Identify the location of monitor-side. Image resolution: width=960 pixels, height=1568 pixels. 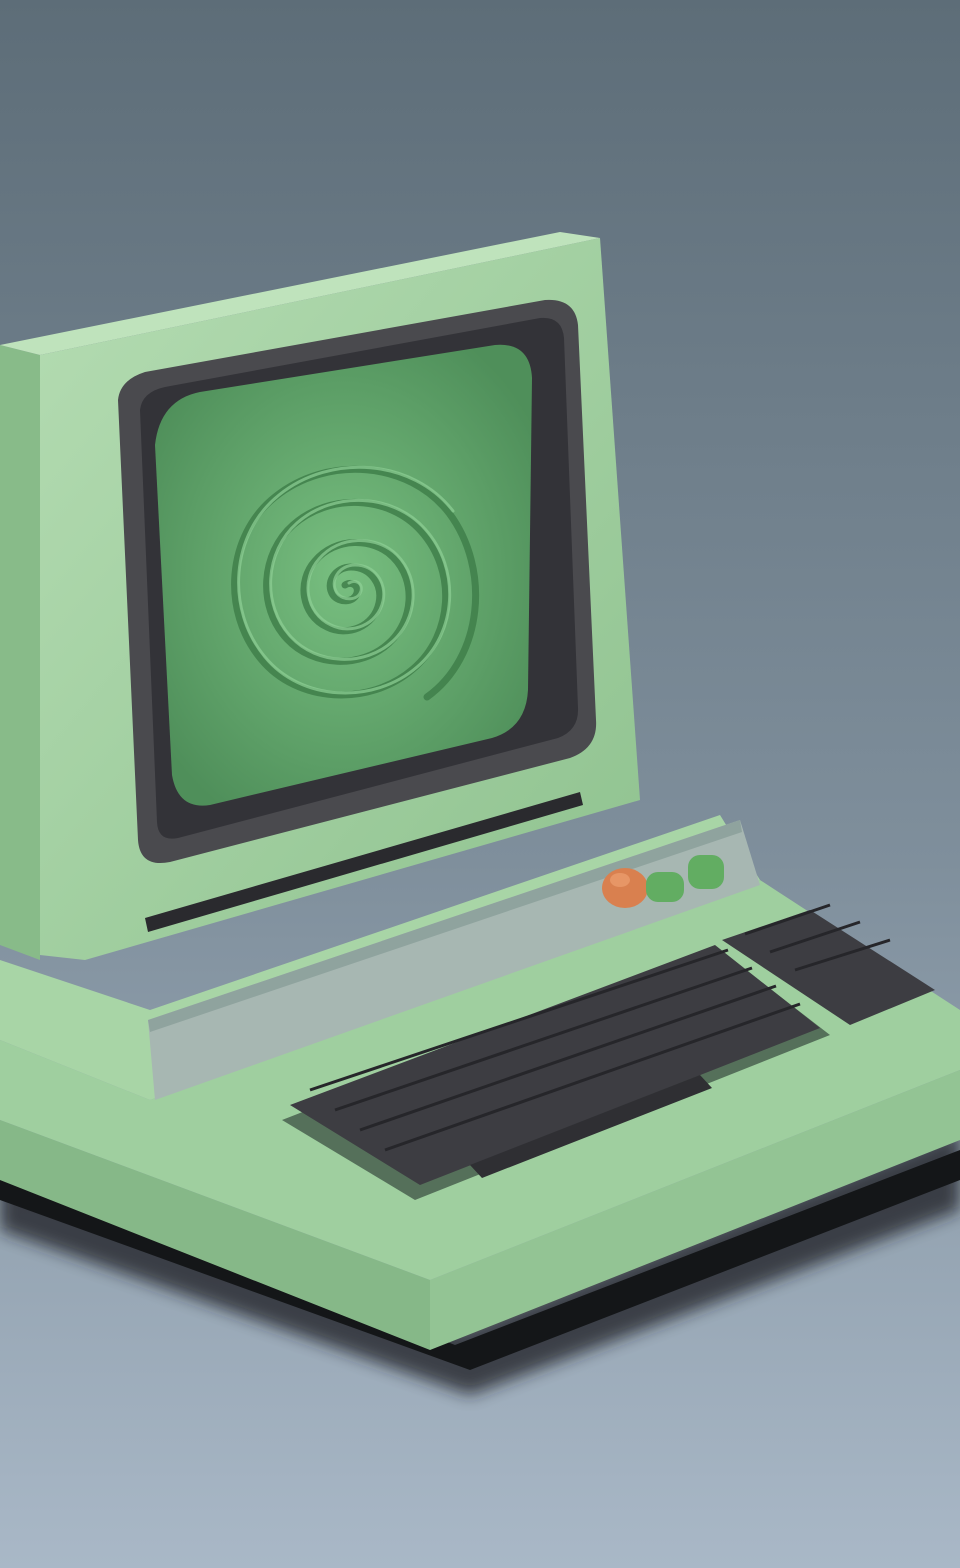
(20, 652).